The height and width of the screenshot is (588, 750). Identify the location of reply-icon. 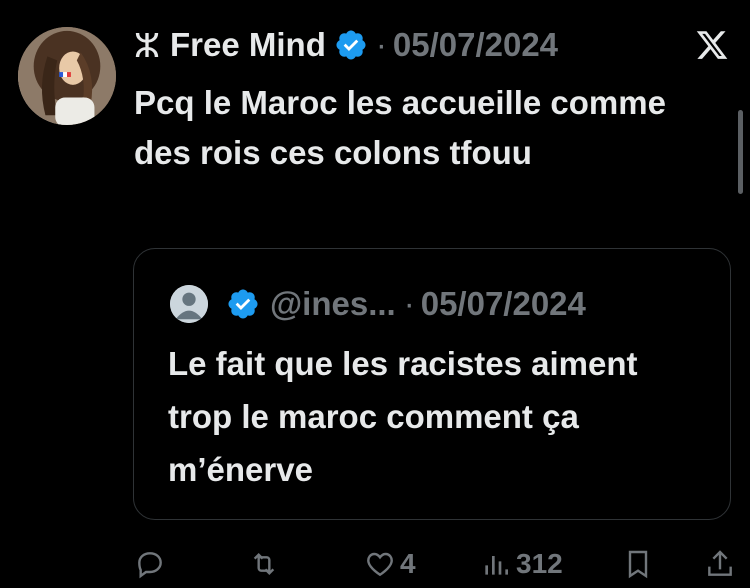
(150, 565).